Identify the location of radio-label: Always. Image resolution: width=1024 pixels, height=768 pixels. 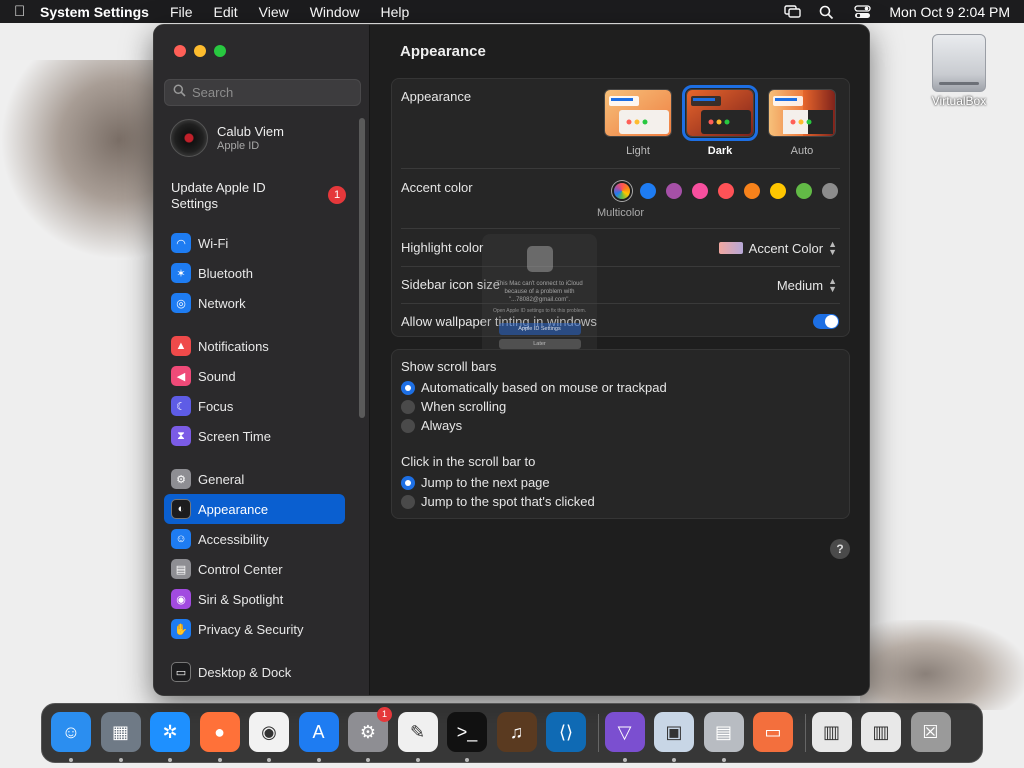
(442, 425).